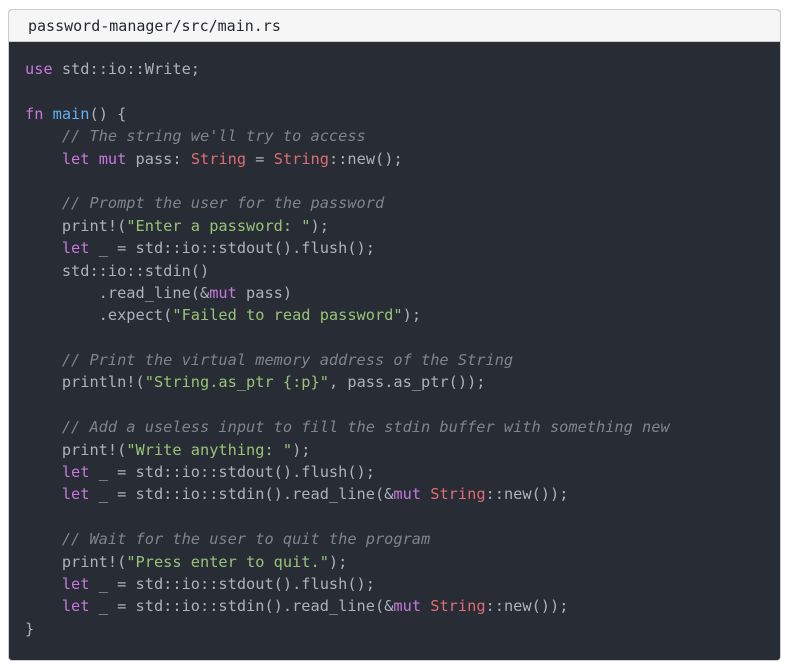  What do you see at coordinates (402, 450) in the screenshot?
I see `code-line: print!("Write anything: ");` at bounding box center [402, 450].